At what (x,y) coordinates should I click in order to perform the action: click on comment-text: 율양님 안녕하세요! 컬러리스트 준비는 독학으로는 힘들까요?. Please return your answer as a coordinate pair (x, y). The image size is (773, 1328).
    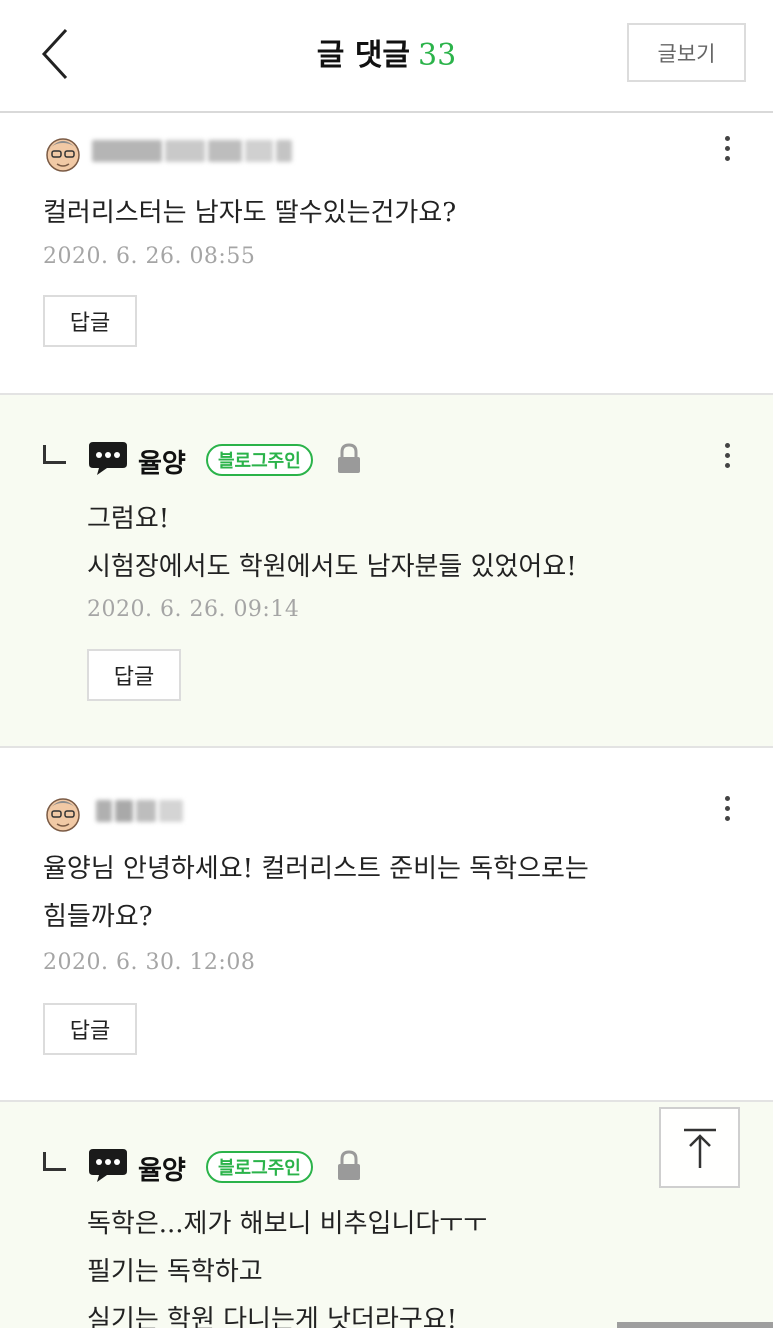
    Looking at the image, I should click on (316, 893).